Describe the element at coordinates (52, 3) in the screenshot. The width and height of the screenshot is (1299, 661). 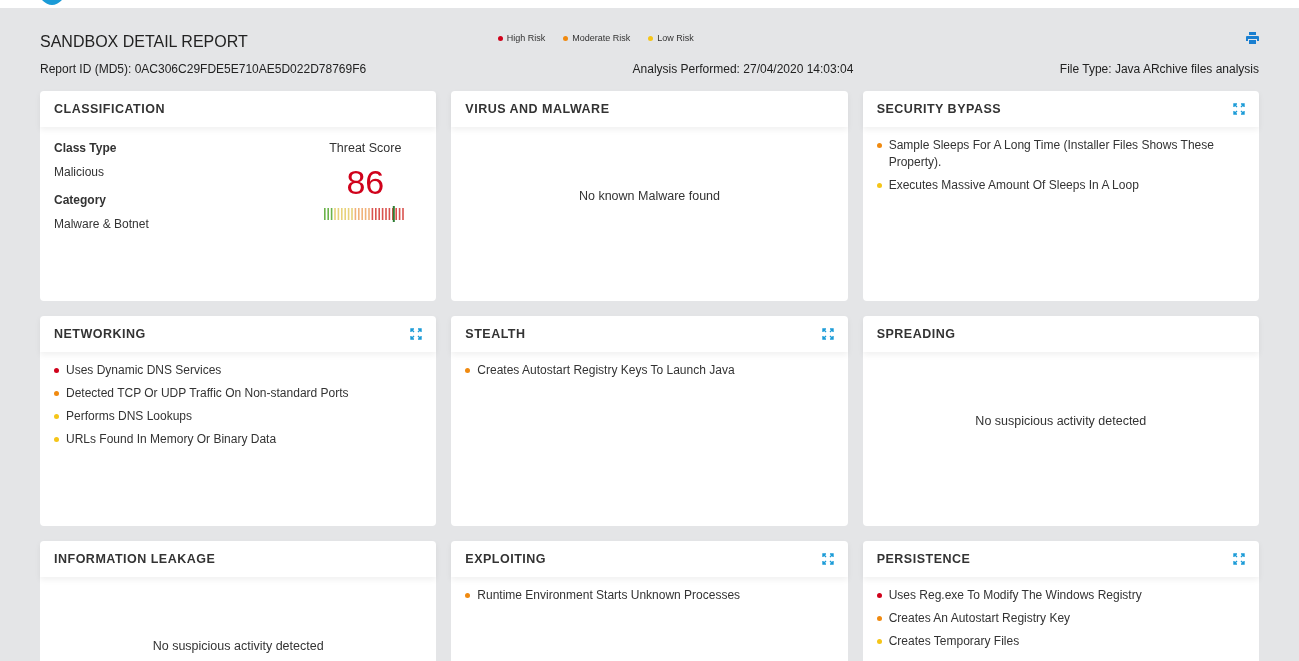
I see `logo-icon` at that location.